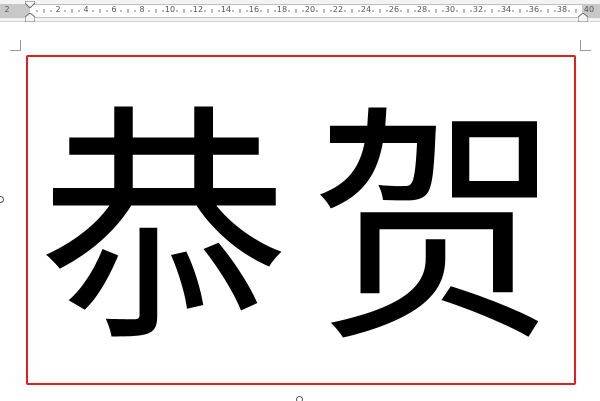 This screenshot has height=401, width=600. Describe the element at coordinates (86, 9) in the screenshot. I see `ruler-number: 4` at that location.